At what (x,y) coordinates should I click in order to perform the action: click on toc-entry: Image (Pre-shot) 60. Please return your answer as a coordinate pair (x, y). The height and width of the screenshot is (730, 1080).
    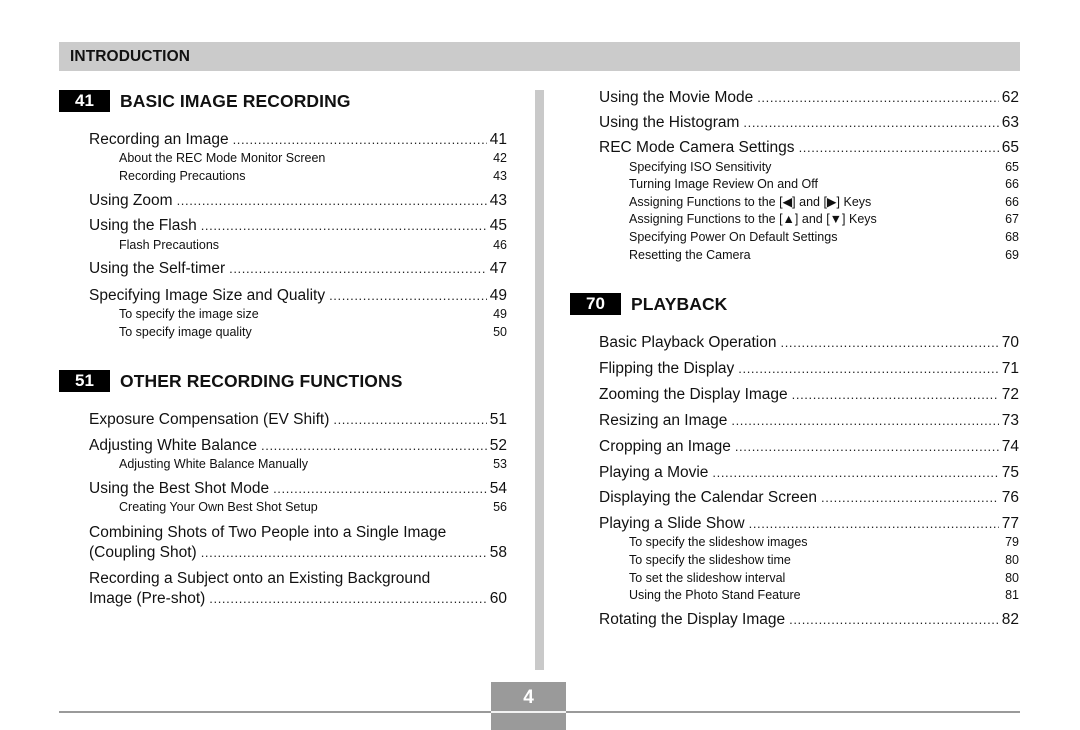
    Looking at the image, I should click on (298, 599).